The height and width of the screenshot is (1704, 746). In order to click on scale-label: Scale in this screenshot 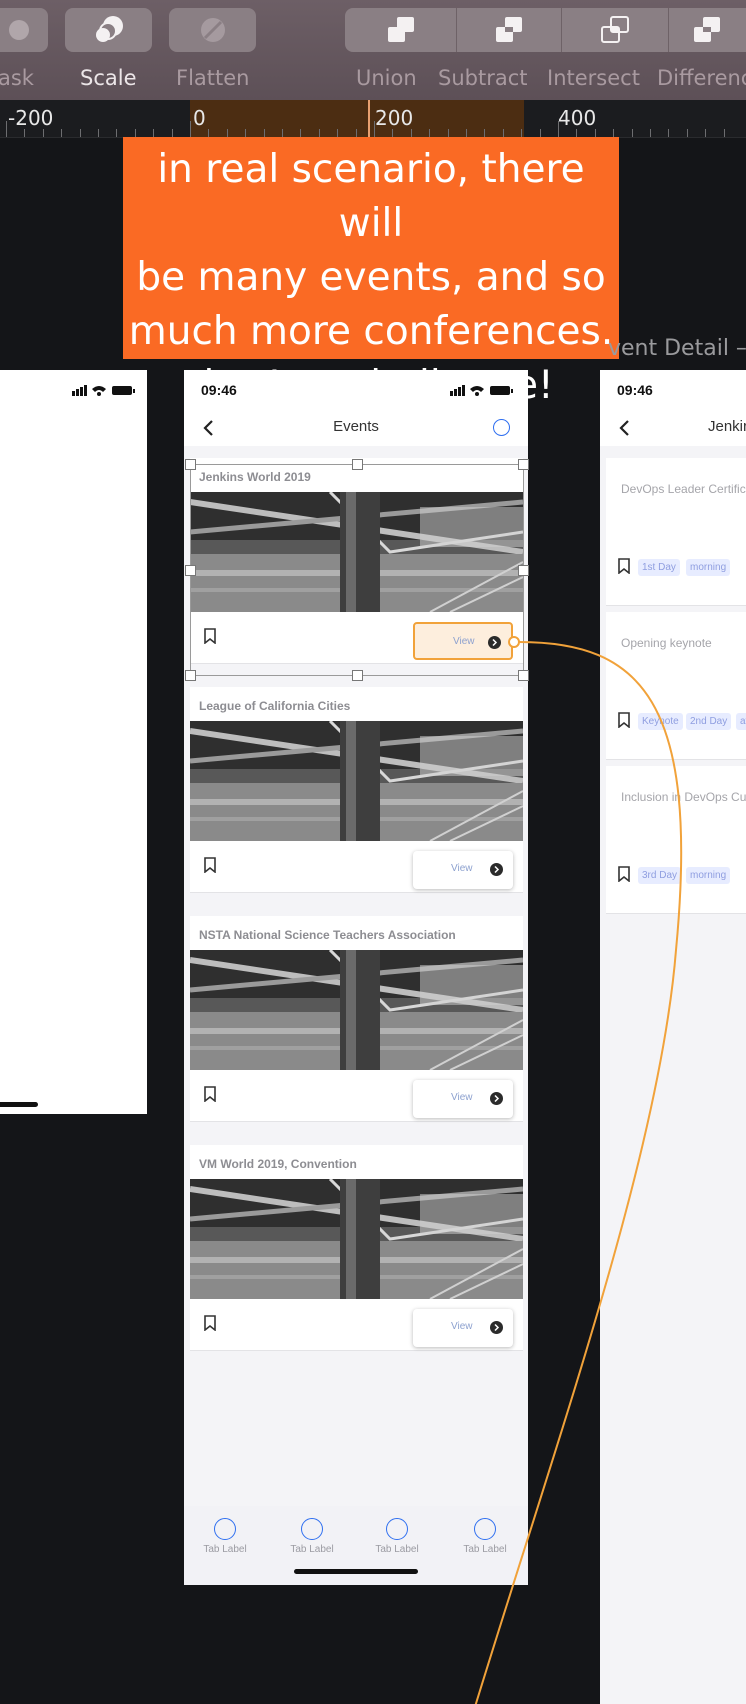, I will do `click(108, 78)`.